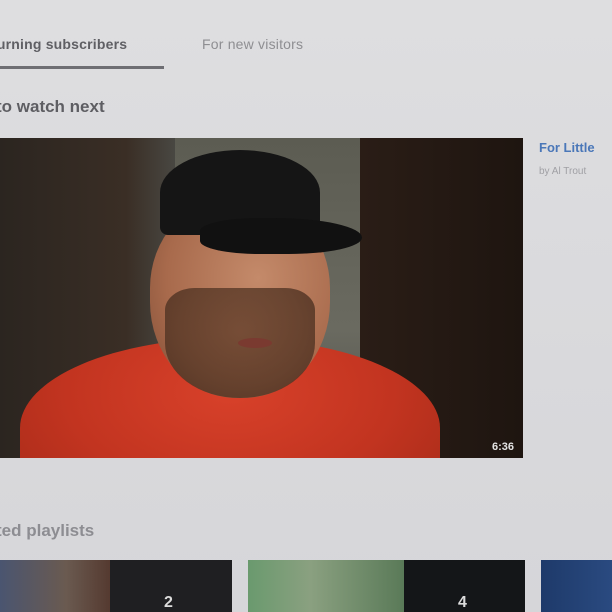 The width and height of the screenshot is (612, 612). What do you see at coordinates (462, 602) in the screenshot?
I see `playlist-video-count: 4` at bounding box center [462, 602].